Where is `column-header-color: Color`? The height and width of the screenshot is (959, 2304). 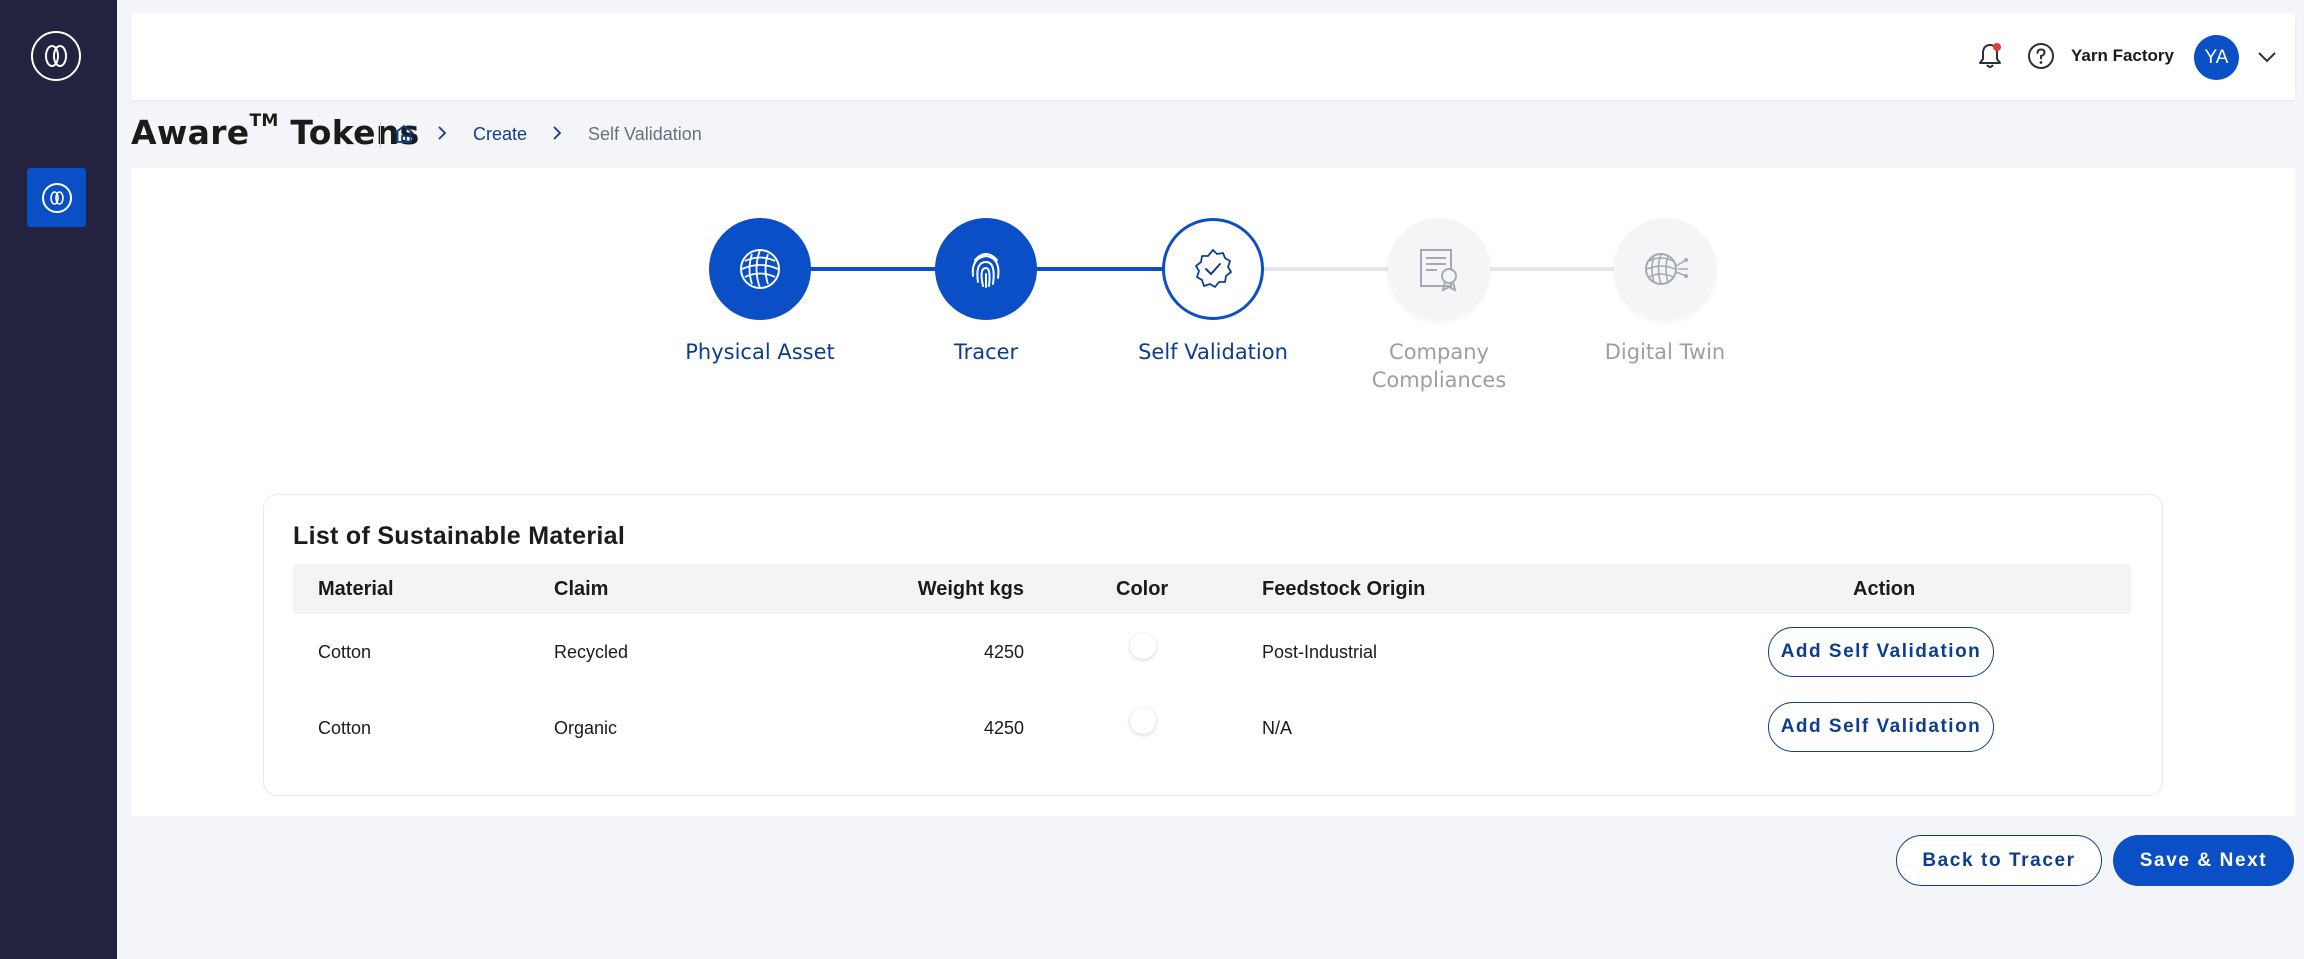 column-header-color: Color is located at coordinates (1142, 589).